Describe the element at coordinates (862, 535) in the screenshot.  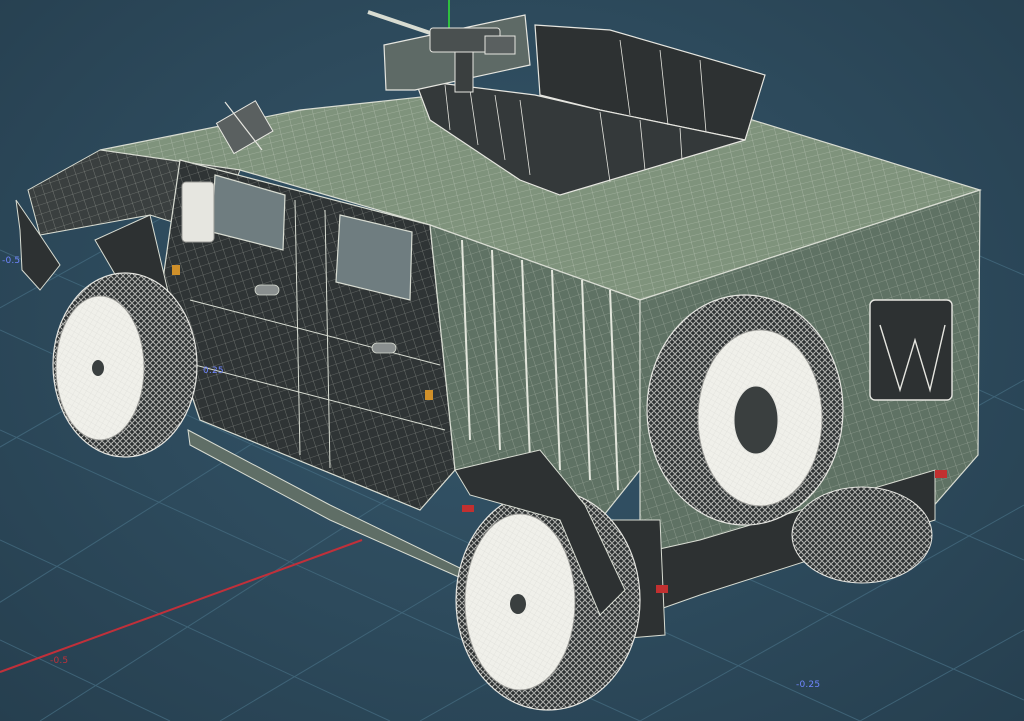
I see `wheel-rear-right` at that location.